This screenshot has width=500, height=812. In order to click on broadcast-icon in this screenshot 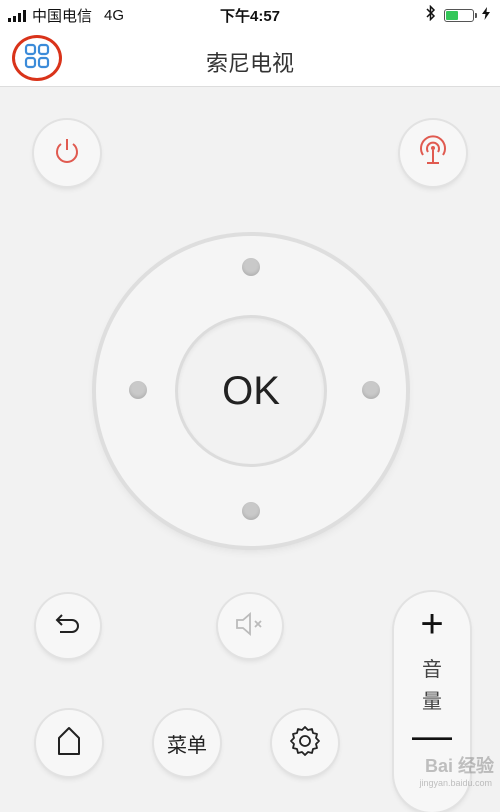, I will do `click(433, 153)`.